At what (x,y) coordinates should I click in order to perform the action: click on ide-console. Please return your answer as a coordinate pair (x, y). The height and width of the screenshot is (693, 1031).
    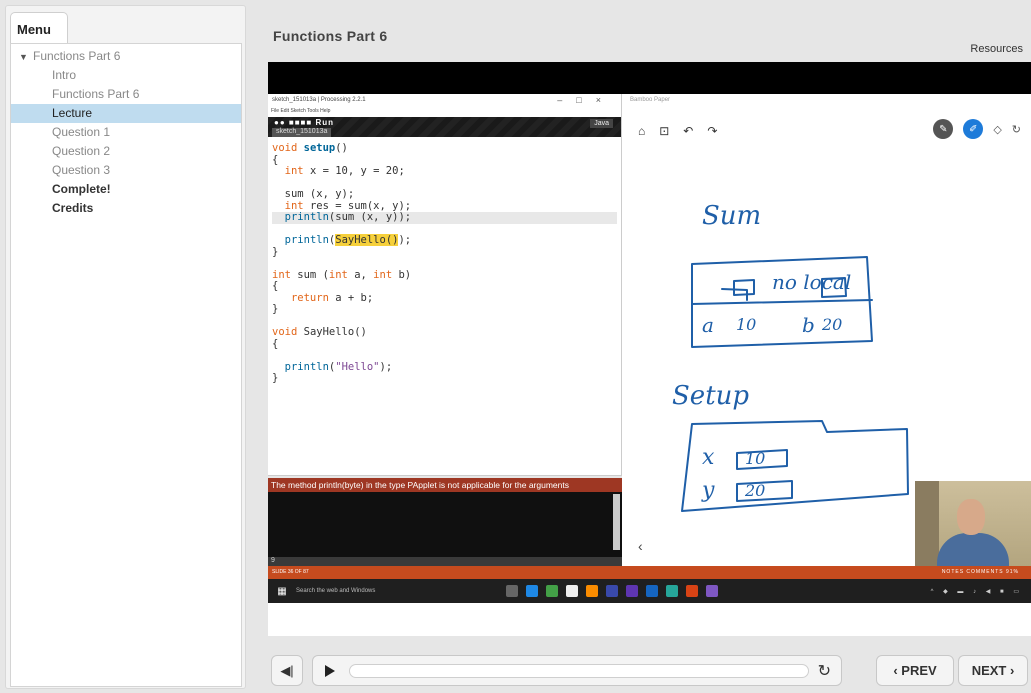
    Looking at the image, I should click on (445, 524).